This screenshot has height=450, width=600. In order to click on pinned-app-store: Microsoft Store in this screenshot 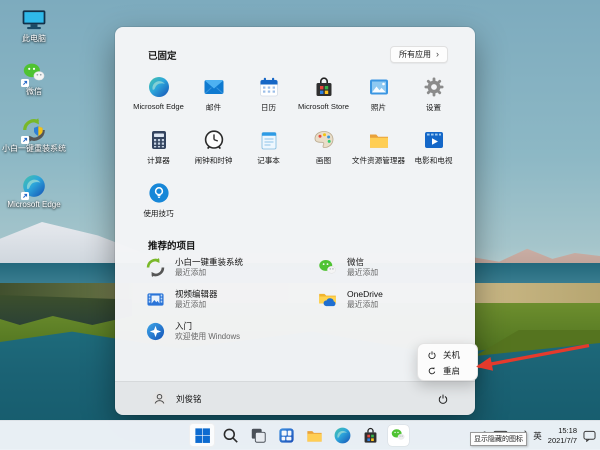, I will do `click(323, 96)`.